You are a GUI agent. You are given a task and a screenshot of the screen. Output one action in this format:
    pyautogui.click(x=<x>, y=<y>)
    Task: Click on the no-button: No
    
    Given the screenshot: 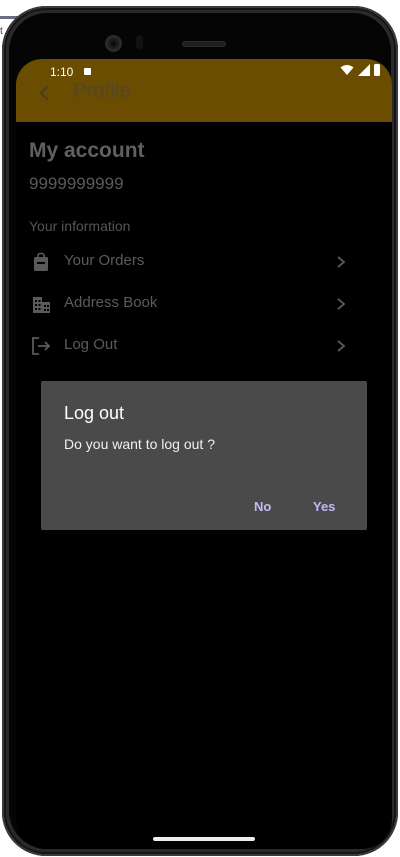 What is the action you would take?
    pyautogui.click(x=262, y=506)
    